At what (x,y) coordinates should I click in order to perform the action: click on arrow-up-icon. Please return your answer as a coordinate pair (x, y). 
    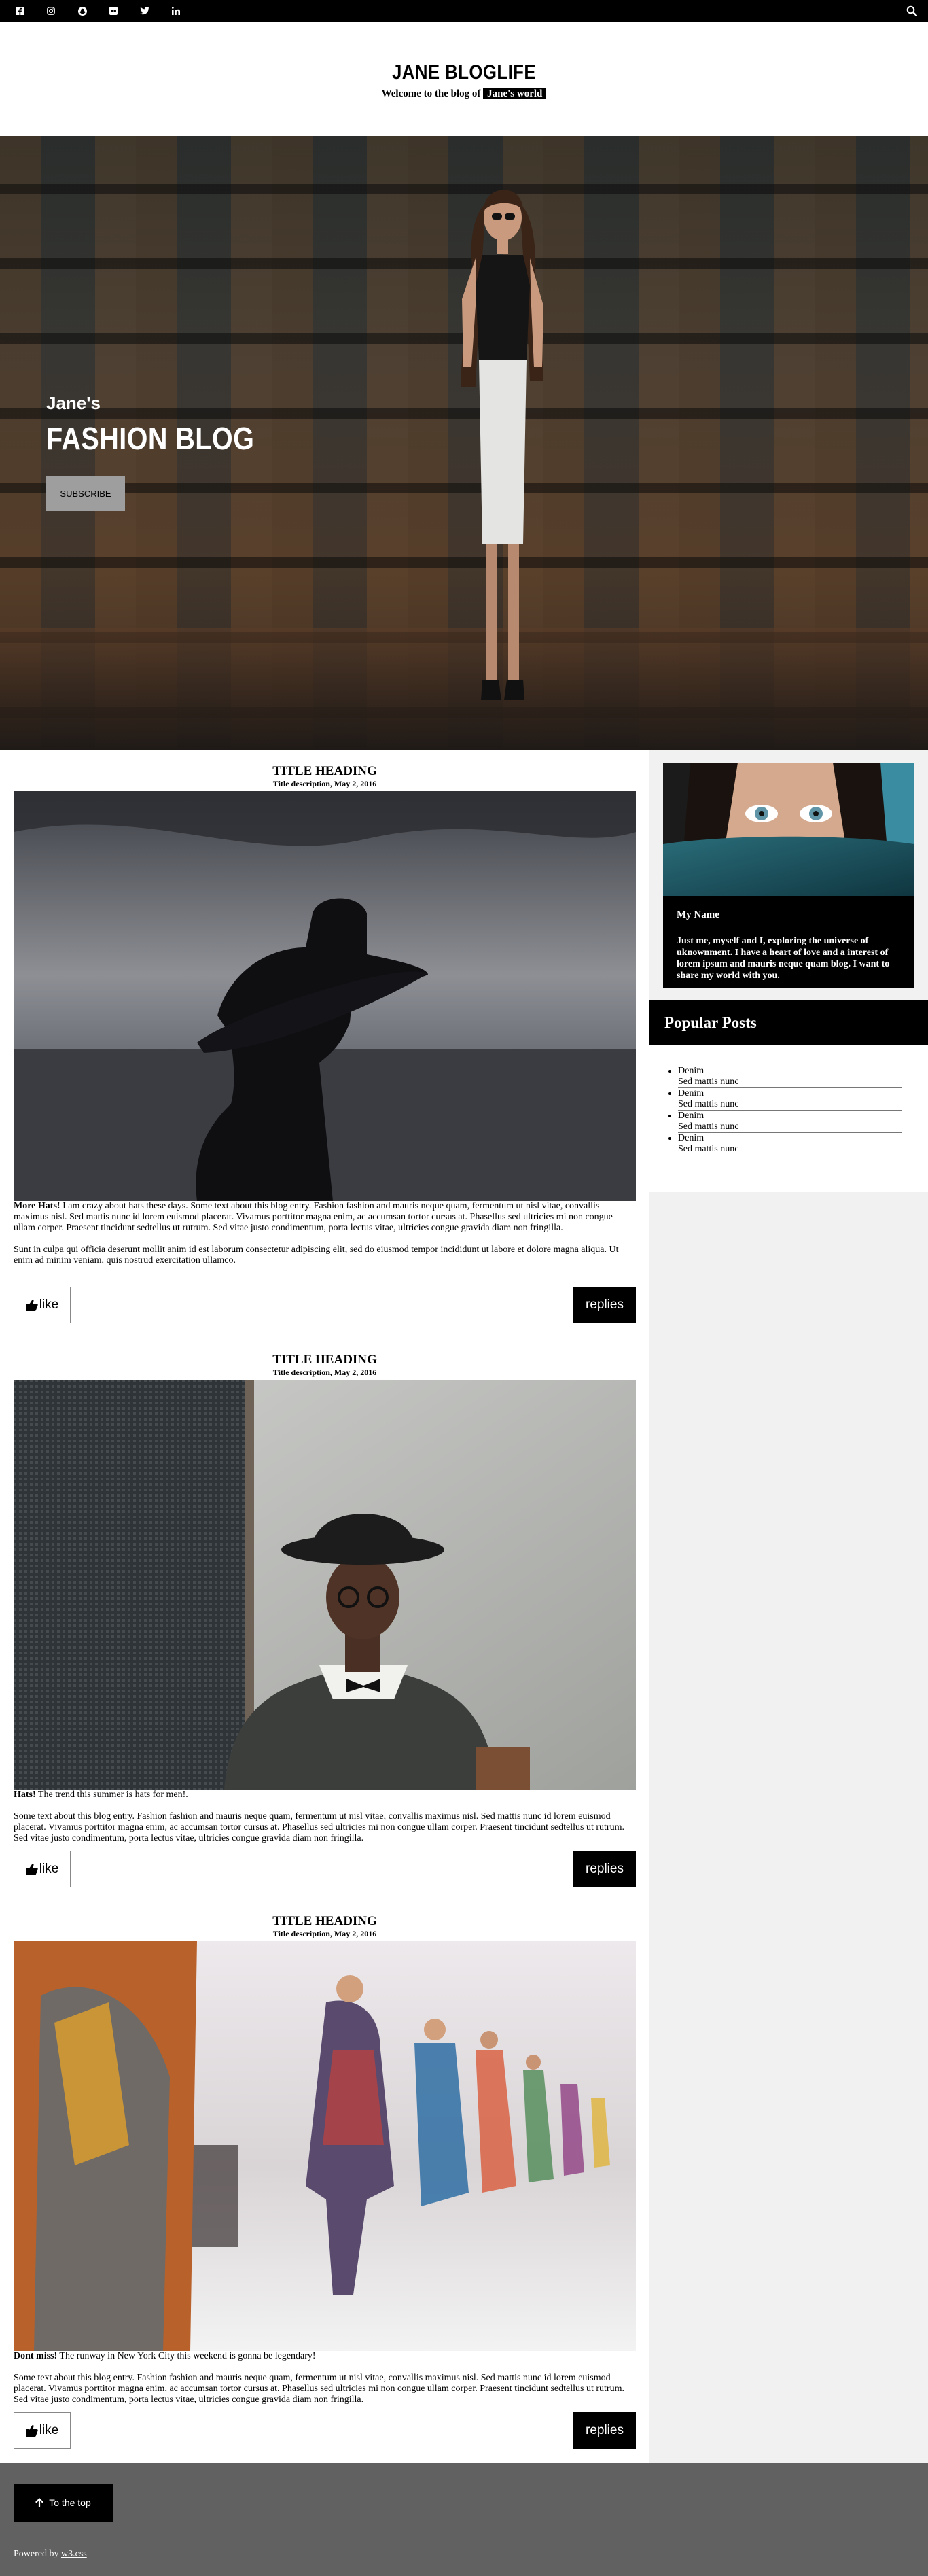
    Looking at the image, I should click on (40, 2502).